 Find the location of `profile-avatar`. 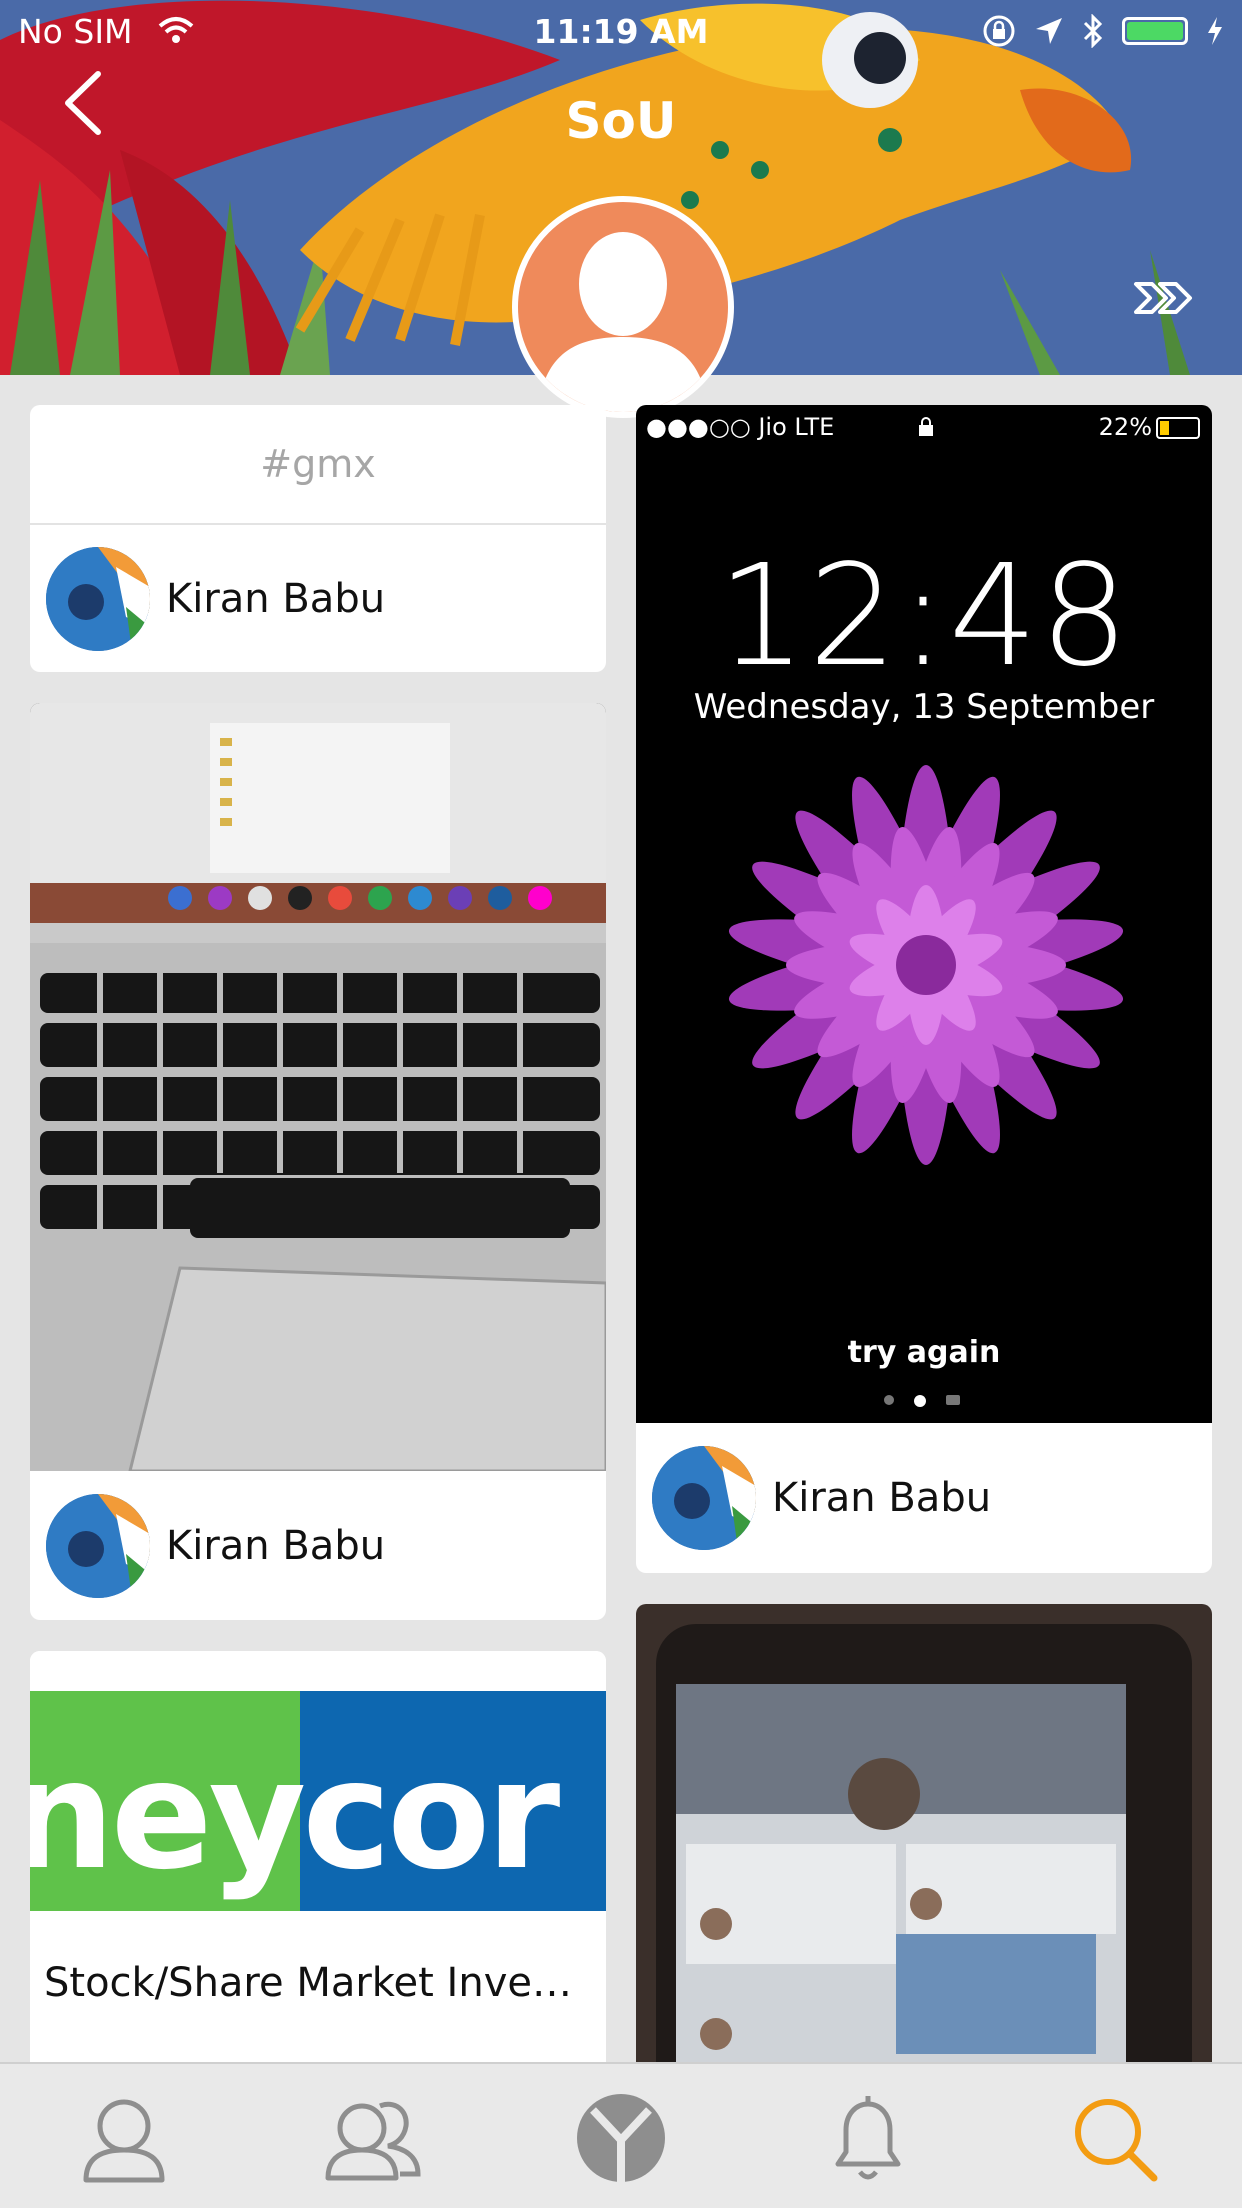

profile-avatar is located at coordinates (623, 307).